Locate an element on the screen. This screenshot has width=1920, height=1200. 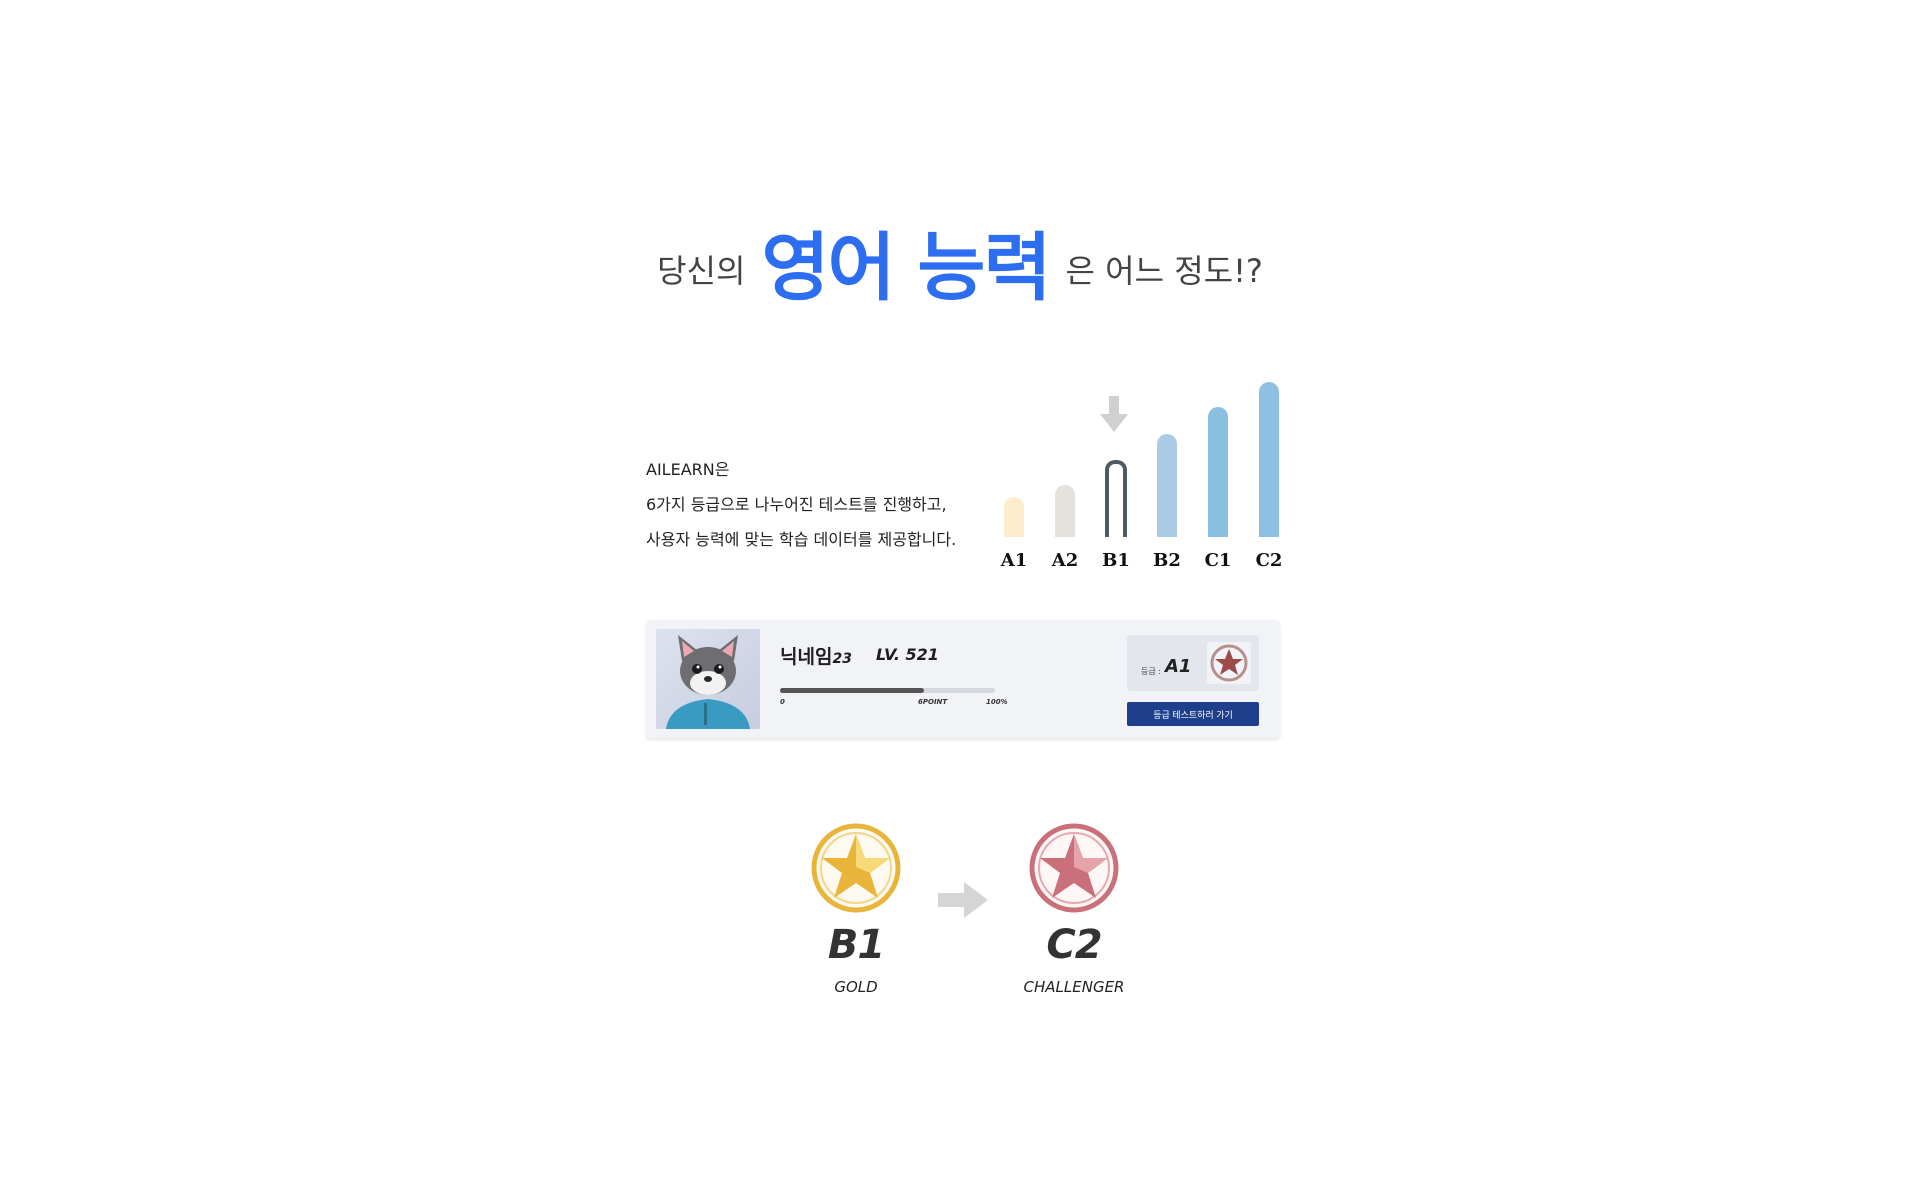
nickname-number: 23 is located at coordinates (842, 659).